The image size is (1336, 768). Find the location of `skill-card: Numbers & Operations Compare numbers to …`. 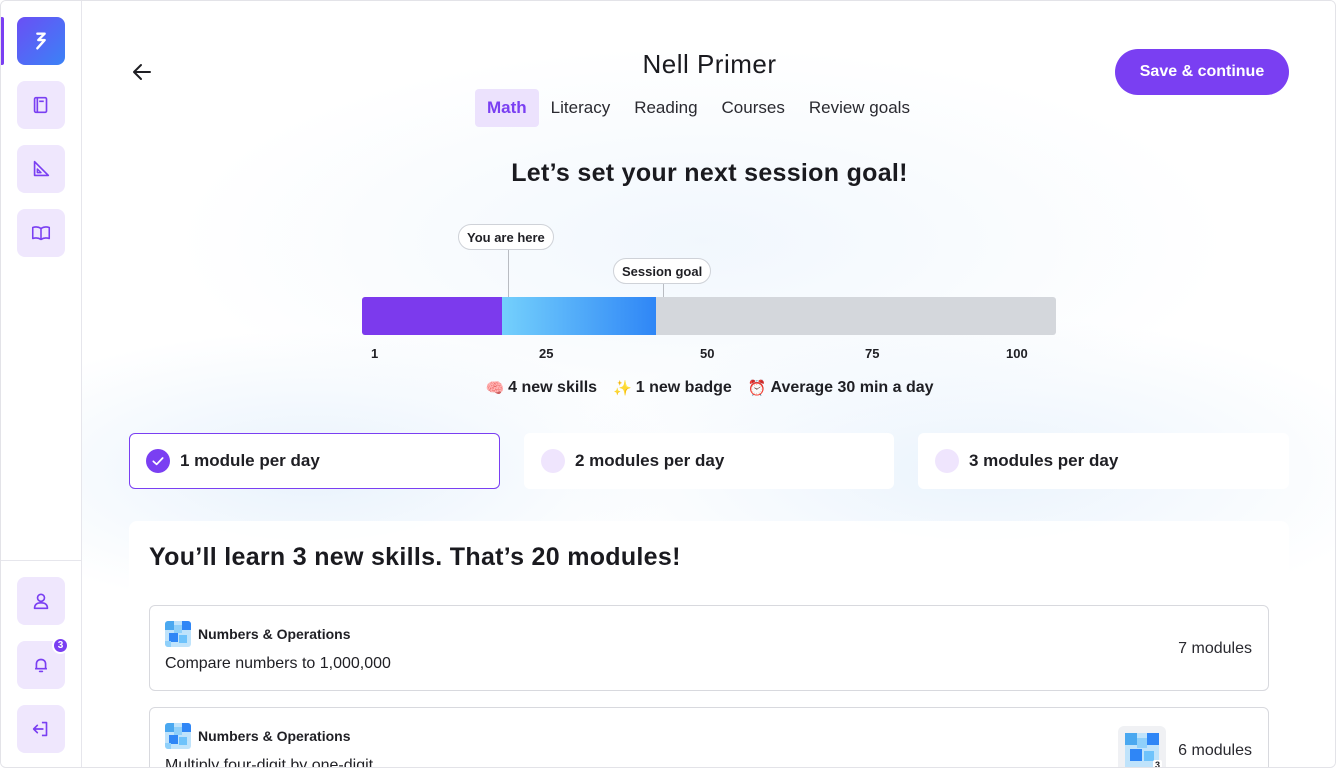

skill-card: Numbers & Operations Compare numbers to … is located at coordinates (709, 648).